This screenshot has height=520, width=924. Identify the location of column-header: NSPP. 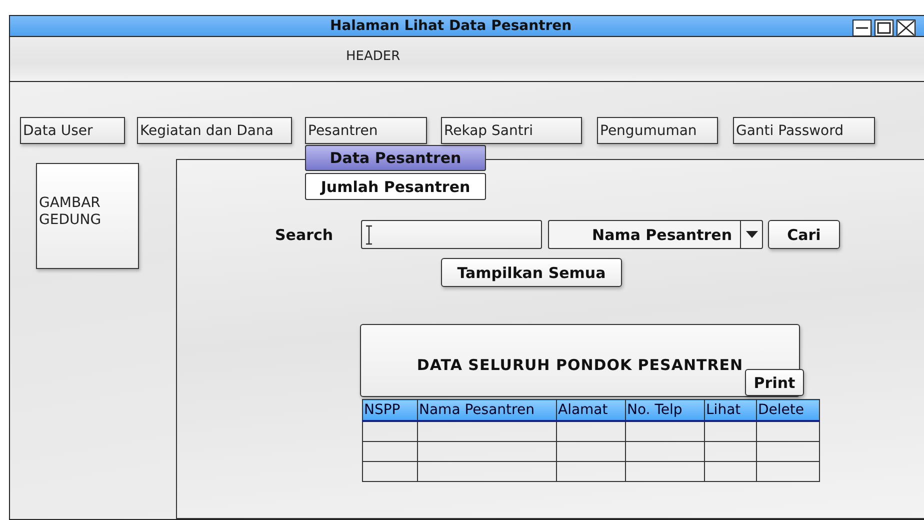
(390, 410).